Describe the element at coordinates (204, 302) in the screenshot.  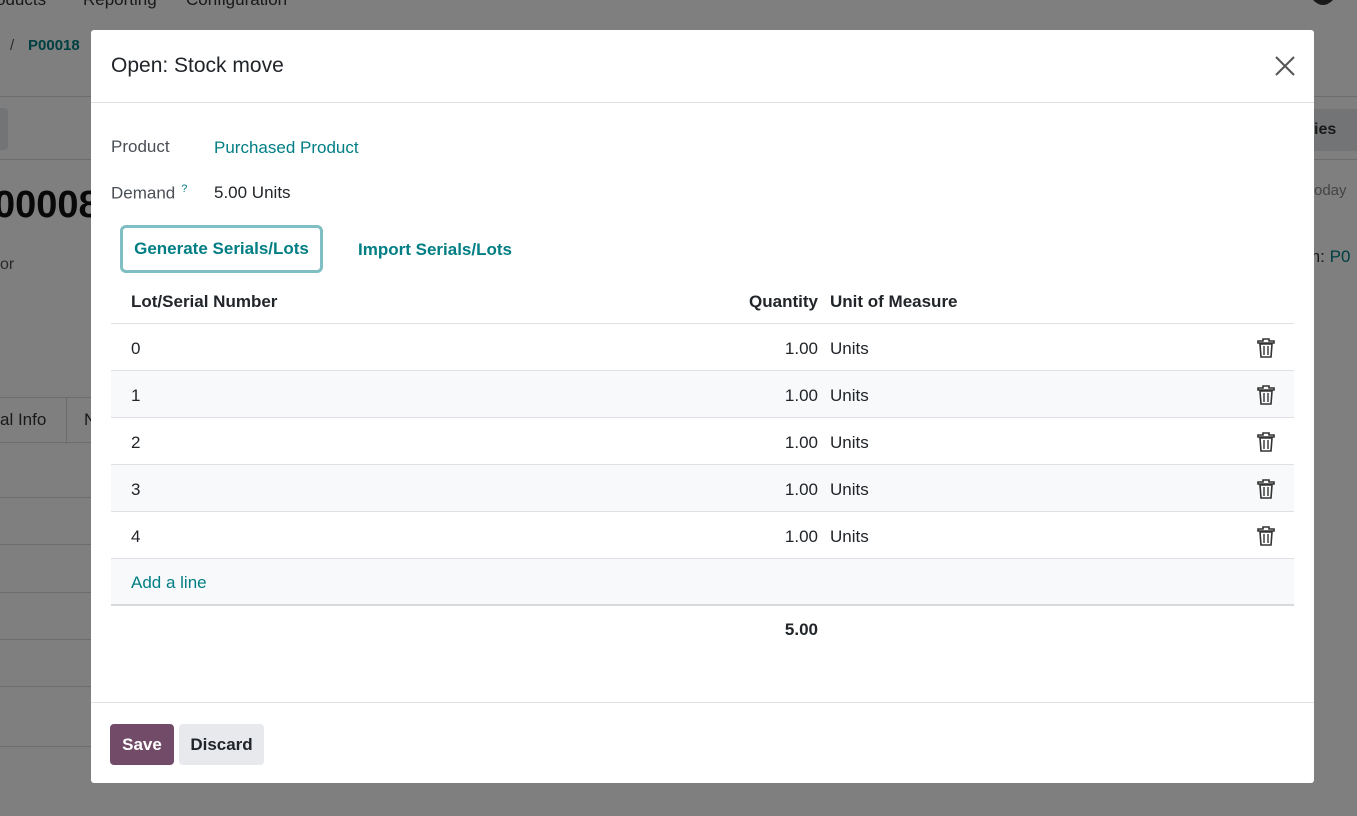
I see `column-lot-serial: Lot/Serial Number` at that location.